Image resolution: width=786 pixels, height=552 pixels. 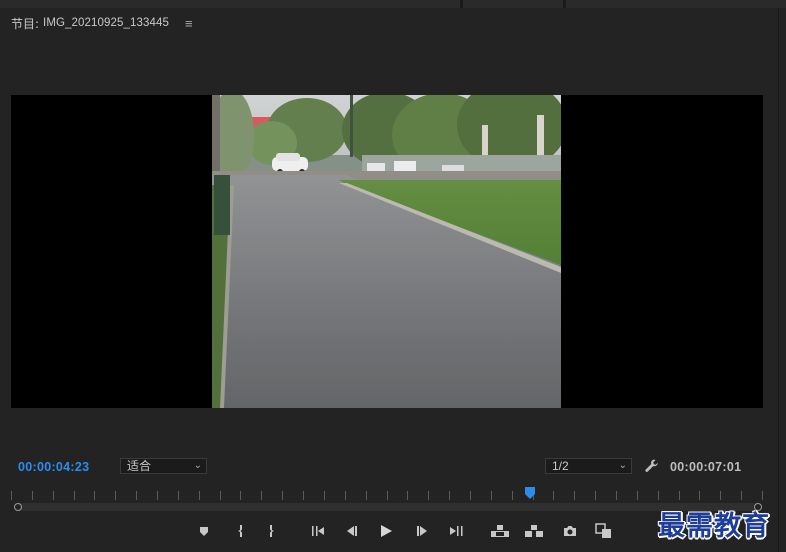 What do you see at coordinates (189, 23) in the screenshot?
I see `hamburger-menu-icon: ≡` at bounding box center [189, 23].